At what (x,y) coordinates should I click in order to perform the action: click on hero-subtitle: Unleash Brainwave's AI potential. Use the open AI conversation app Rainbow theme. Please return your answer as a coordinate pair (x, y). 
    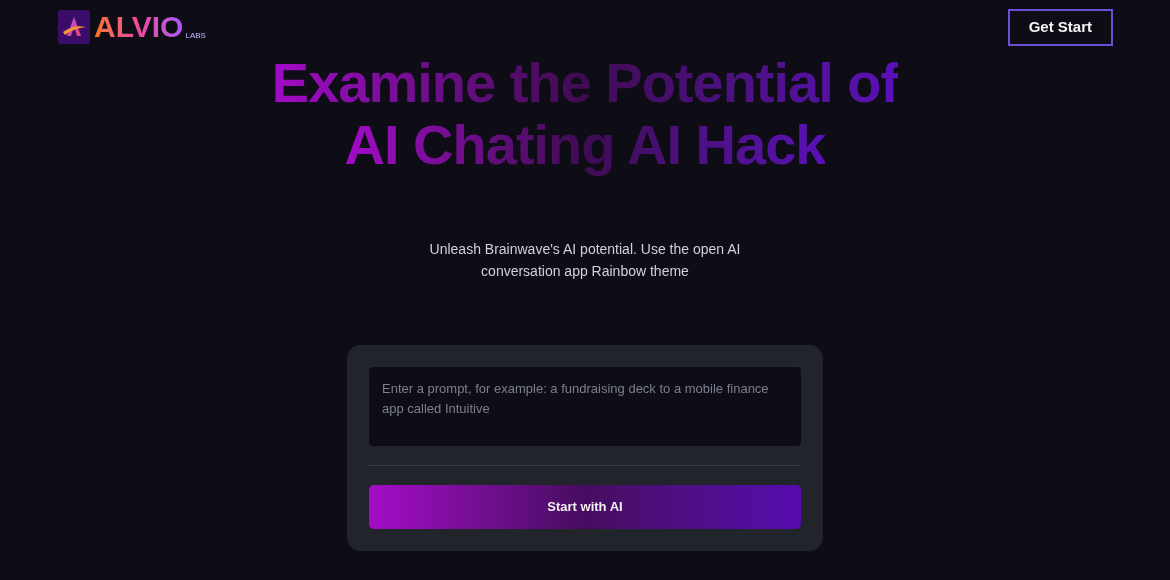
    Looking at the image, I should click on (585, 260).